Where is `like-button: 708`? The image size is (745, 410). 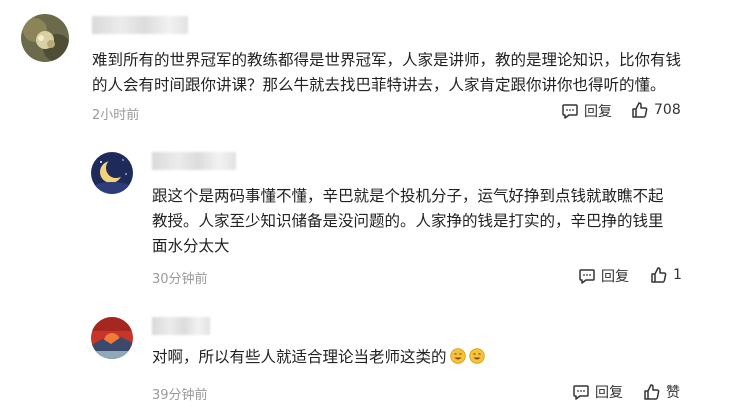
like-button: 708 is located at coordinates (656, 110).